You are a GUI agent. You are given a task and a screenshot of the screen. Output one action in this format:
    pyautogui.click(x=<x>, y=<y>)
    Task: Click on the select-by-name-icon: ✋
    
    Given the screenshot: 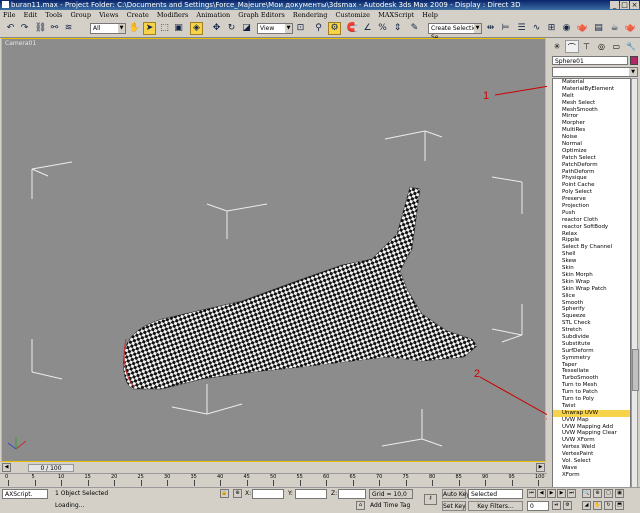 What is the action you would take?
    pyautogui.click(x=134, y=28)
    